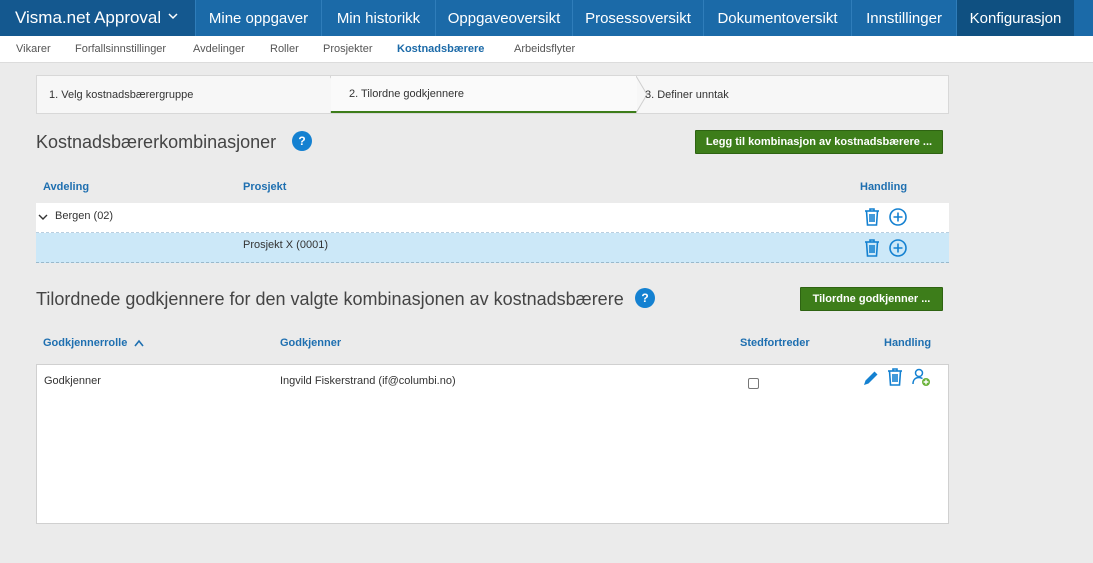  Describe the element at coordinates (484, 94) in the screenshot. I see `wizard-step-2: 2. Tilordne godkjennere` at that location.